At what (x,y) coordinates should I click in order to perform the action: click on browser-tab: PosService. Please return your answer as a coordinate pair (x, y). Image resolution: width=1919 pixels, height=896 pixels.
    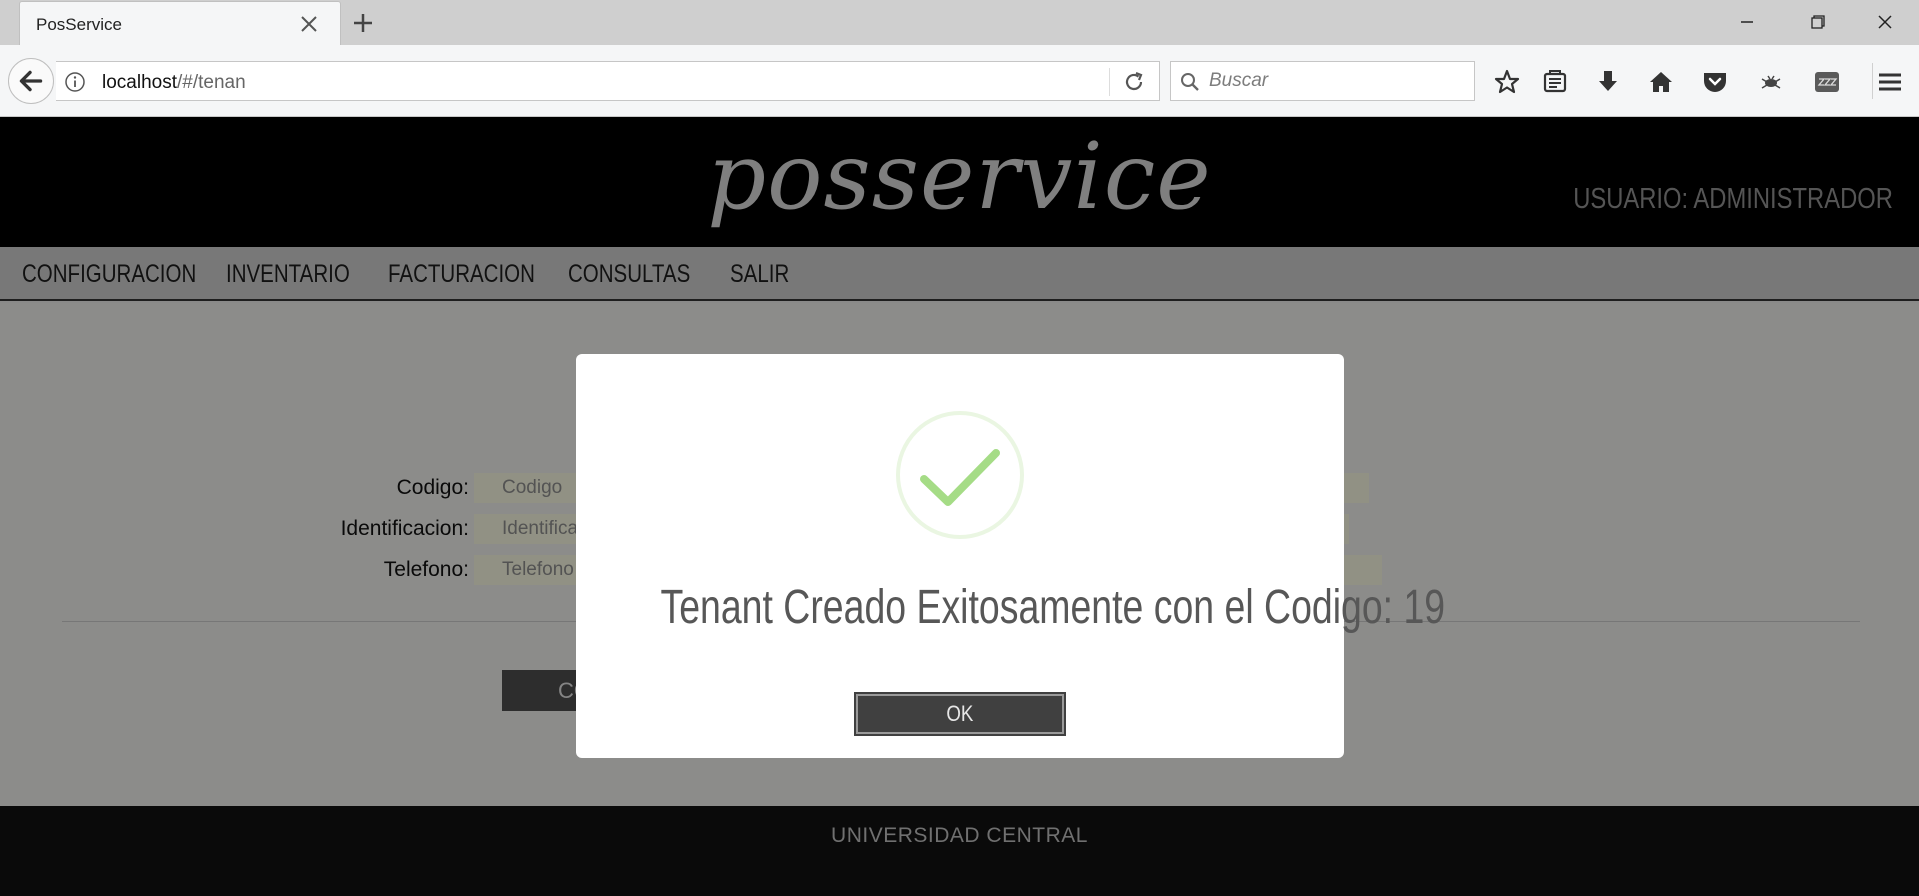
    Looking at the image, I should click on (180, 23).